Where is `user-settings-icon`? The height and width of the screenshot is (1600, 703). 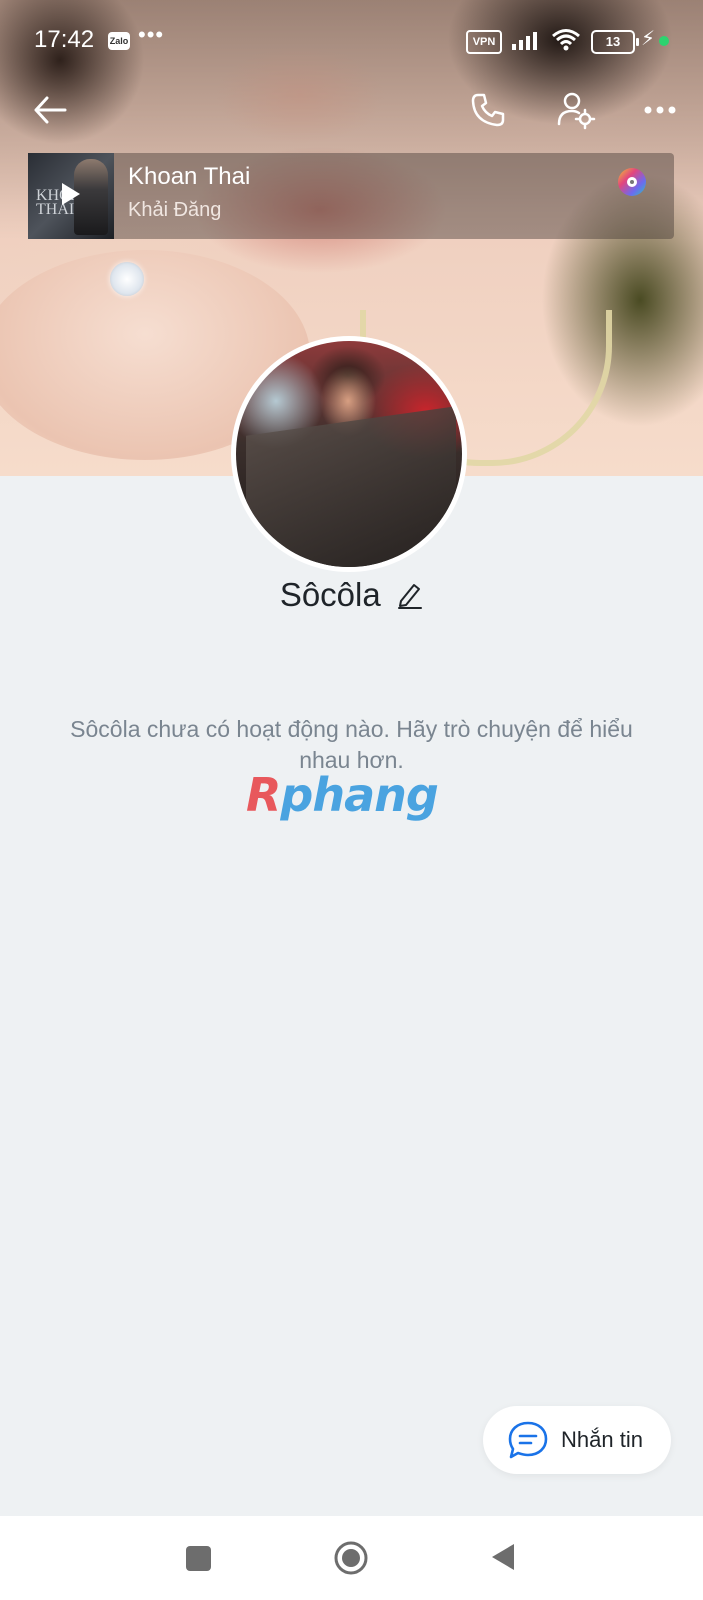
user-settings-icon is located at coordinates (576, 111).